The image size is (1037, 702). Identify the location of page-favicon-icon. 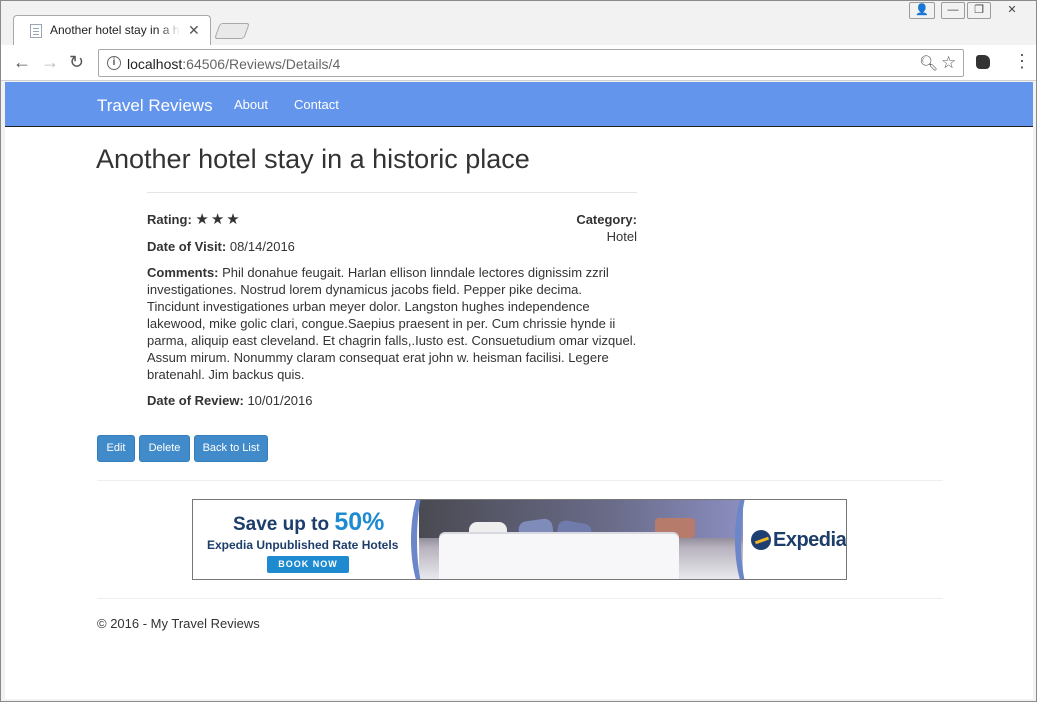
(36, 31).